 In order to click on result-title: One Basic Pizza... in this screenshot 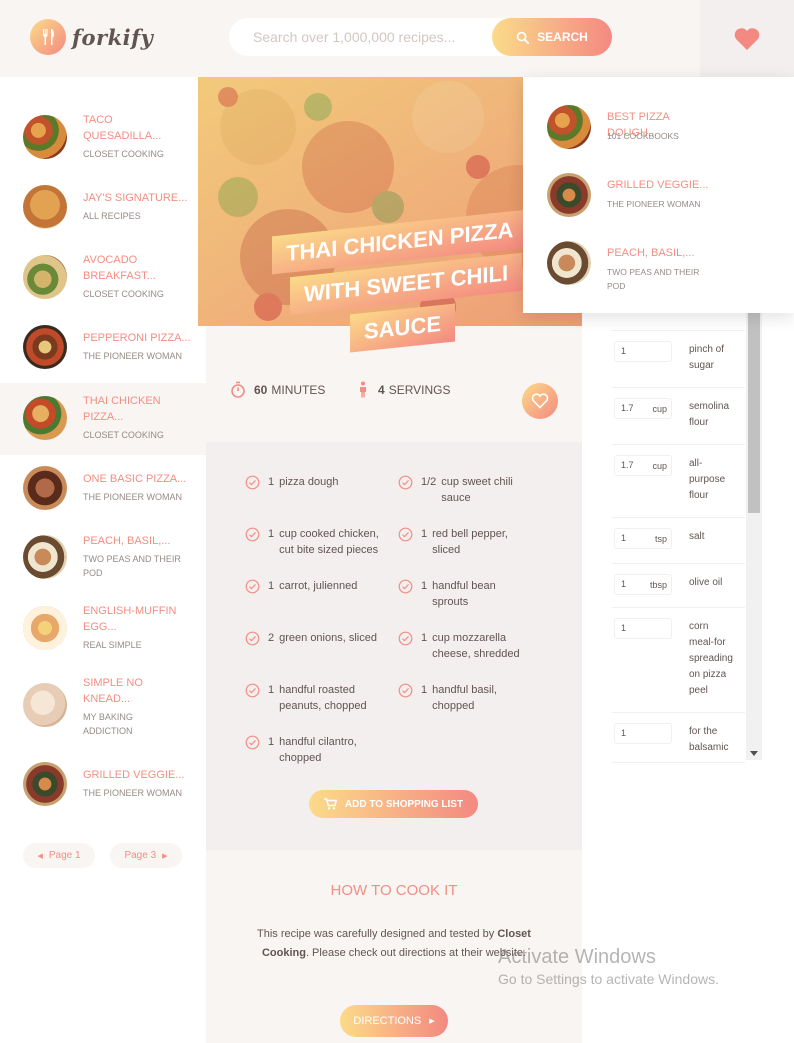, I will do `click(135, 479)`.